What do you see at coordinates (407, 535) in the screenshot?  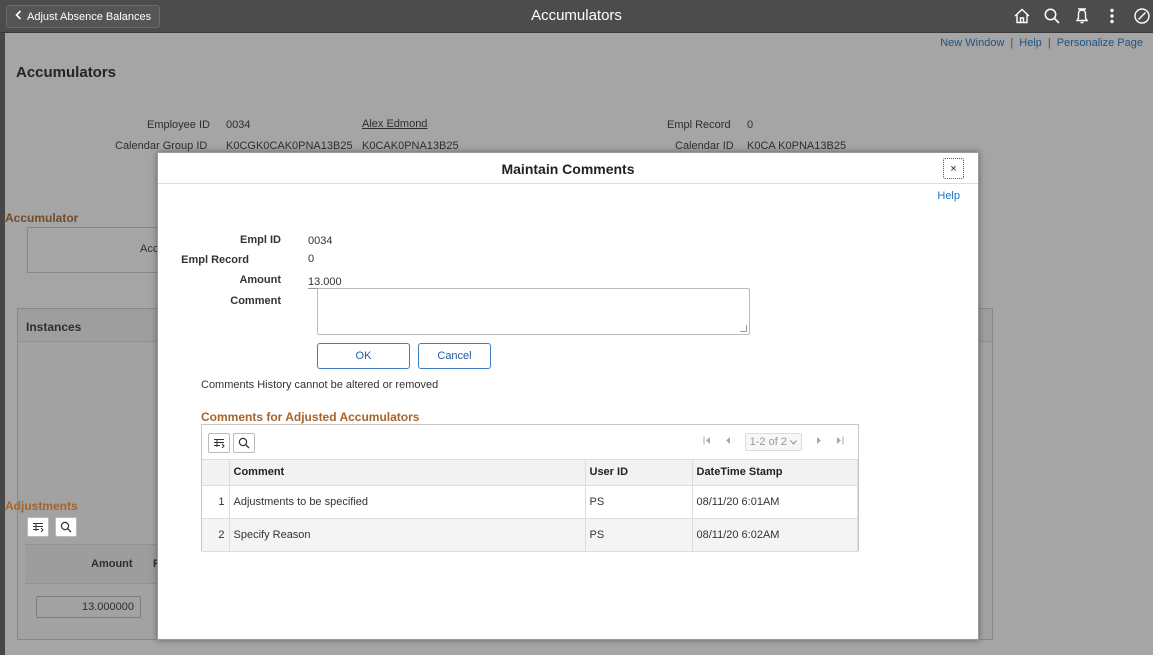 I see `comment-cell: Specify Reason` at bounding box center [407, 535].